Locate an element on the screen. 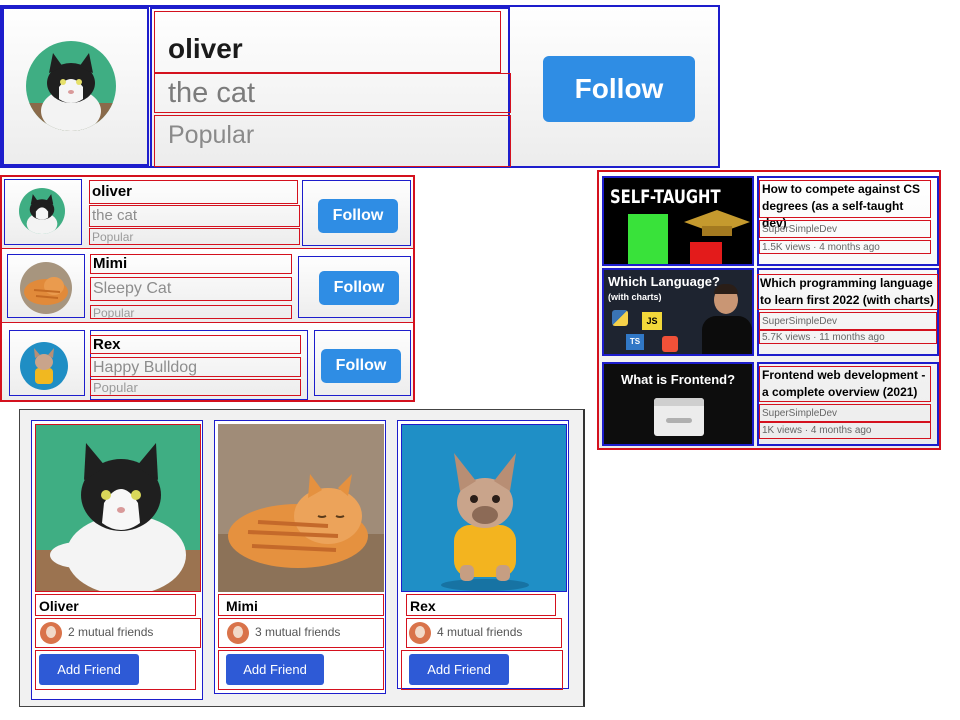 Image resolution: width=960 pixels, height=720 pixels. mutual-friends-row: 3 mutual friends is located at coordinates (301, 633).